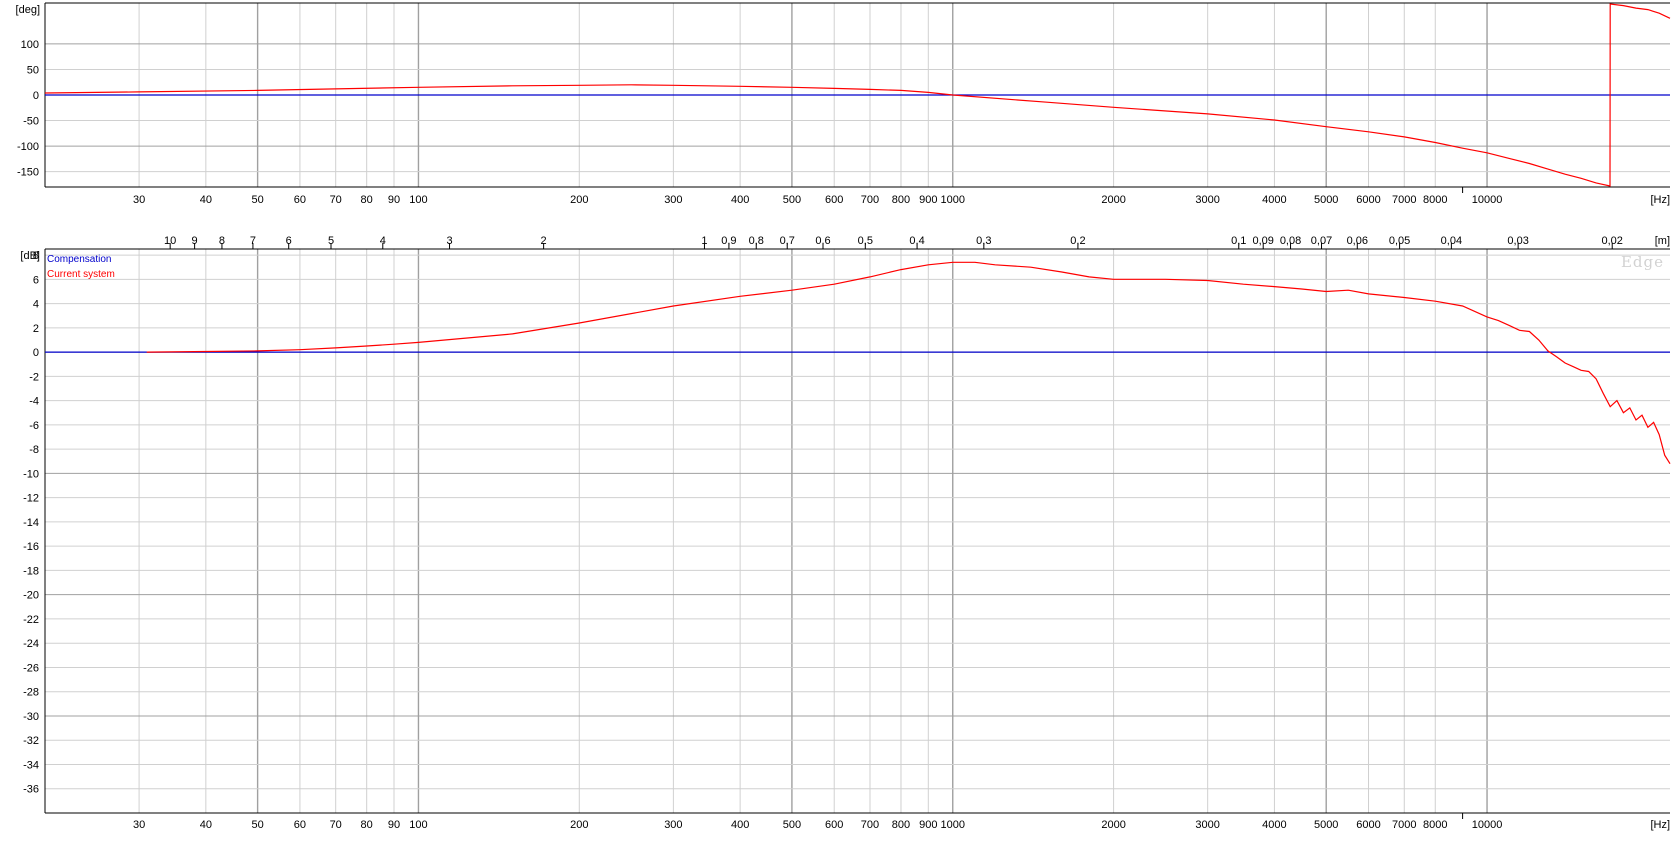  What do you see at coordinates (870, 825) in the screenshot?
I see `mag-x-tick-label: 700` at bounding box center [870, 825].